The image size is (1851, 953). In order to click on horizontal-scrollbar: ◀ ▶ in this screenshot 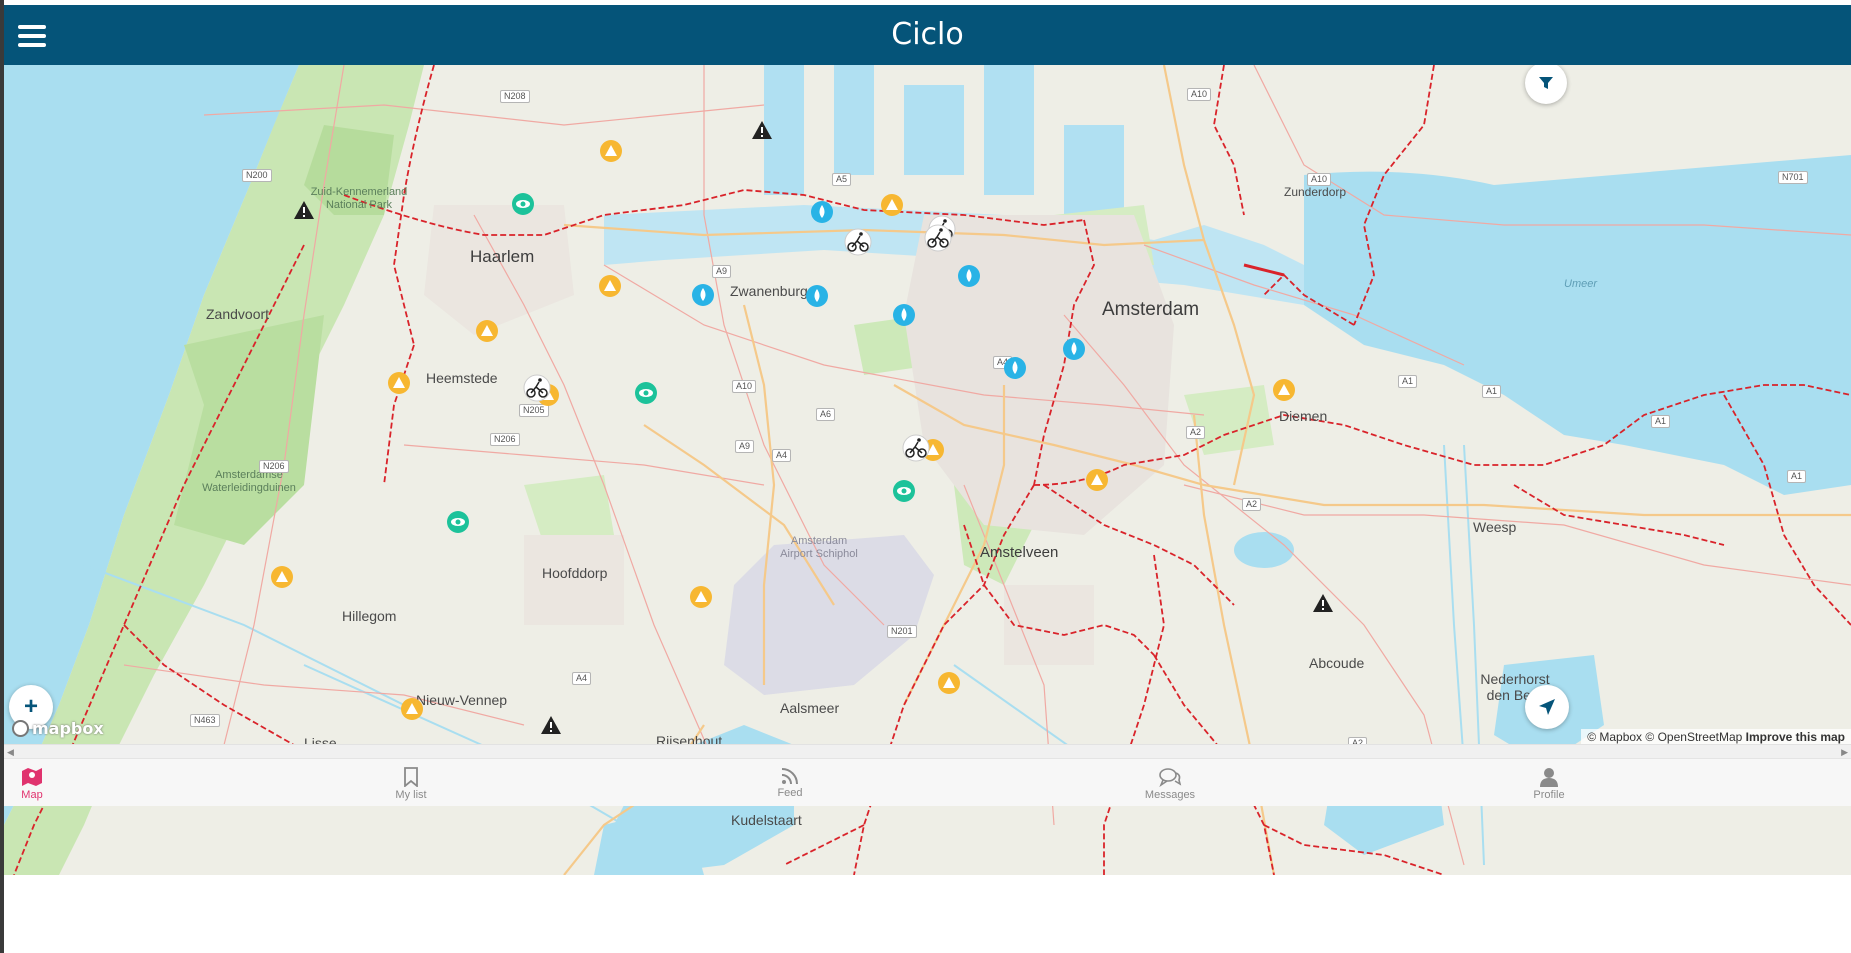, I will do `click(927, 751)`.